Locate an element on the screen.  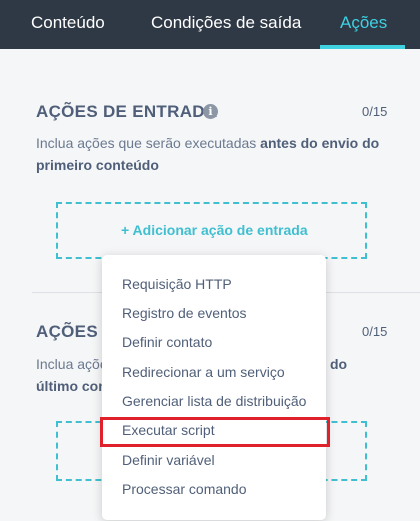
exit-actions-description-end: do is located at coordinates (339, 364).